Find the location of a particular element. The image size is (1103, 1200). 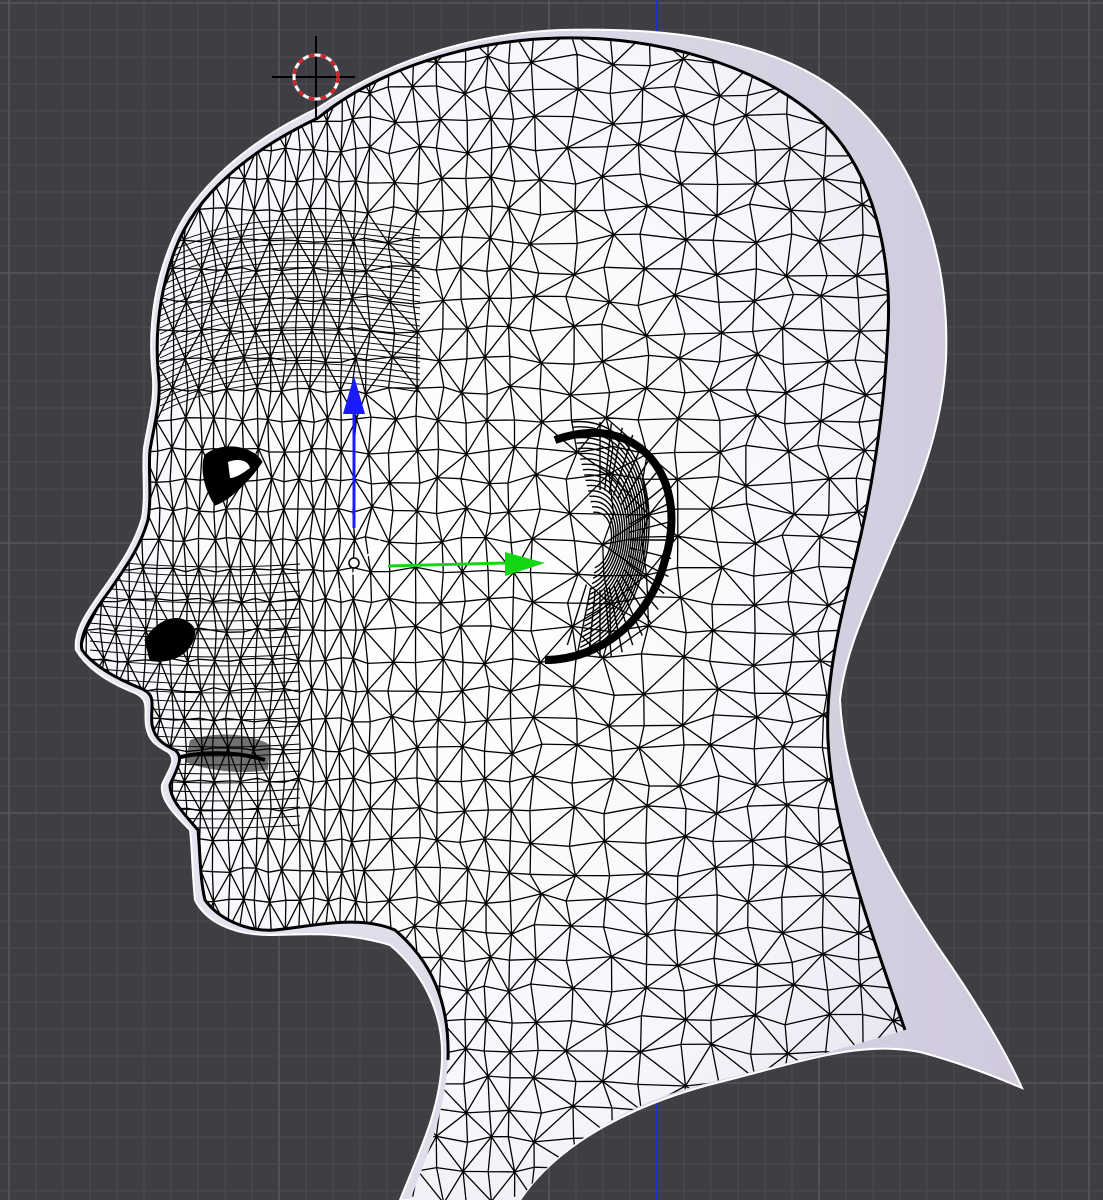

origin-dot-icon is located at coordinates (354, 563).